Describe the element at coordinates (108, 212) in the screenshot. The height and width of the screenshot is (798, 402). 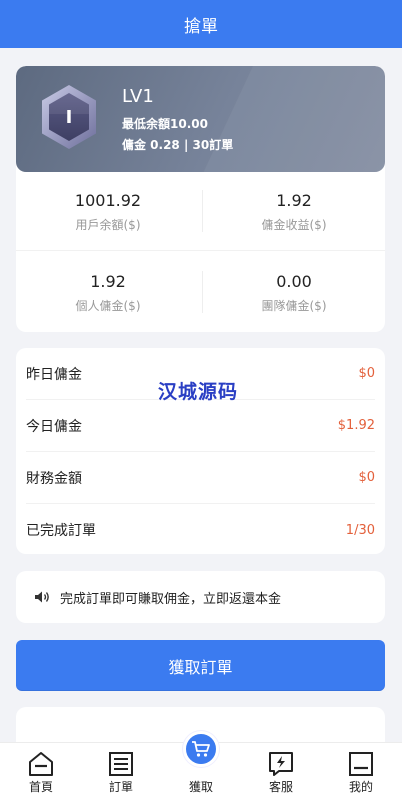
I see `stat-user-balance: 1001.92 用戶余額($)` at that location.